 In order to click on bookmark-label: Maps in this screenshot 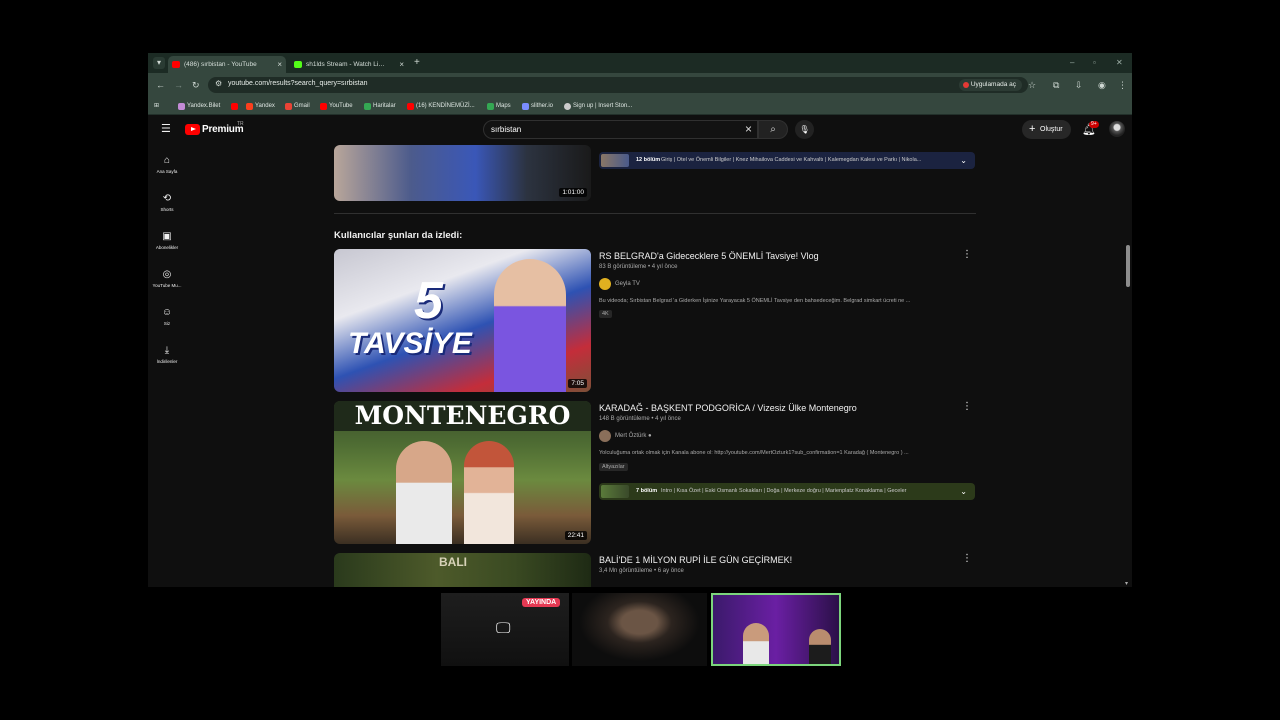, I will do `click(503, 106)`.